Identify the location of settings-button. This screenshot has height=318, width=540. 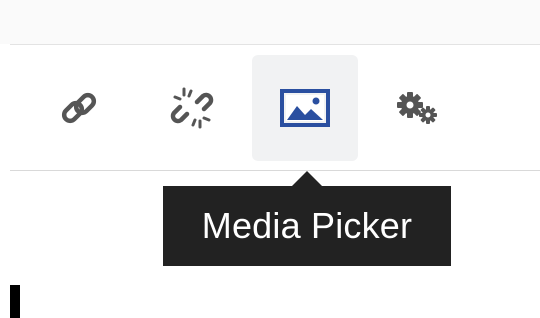
(419, 108).